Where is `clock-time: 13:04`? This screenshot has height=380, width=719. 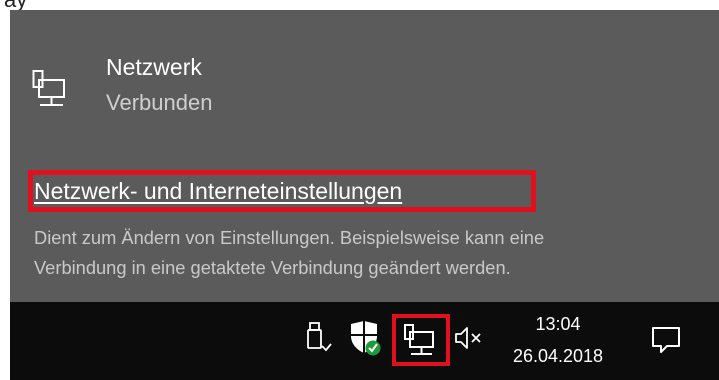
clock-time: 13:04 is located at coordinates (558, 324).